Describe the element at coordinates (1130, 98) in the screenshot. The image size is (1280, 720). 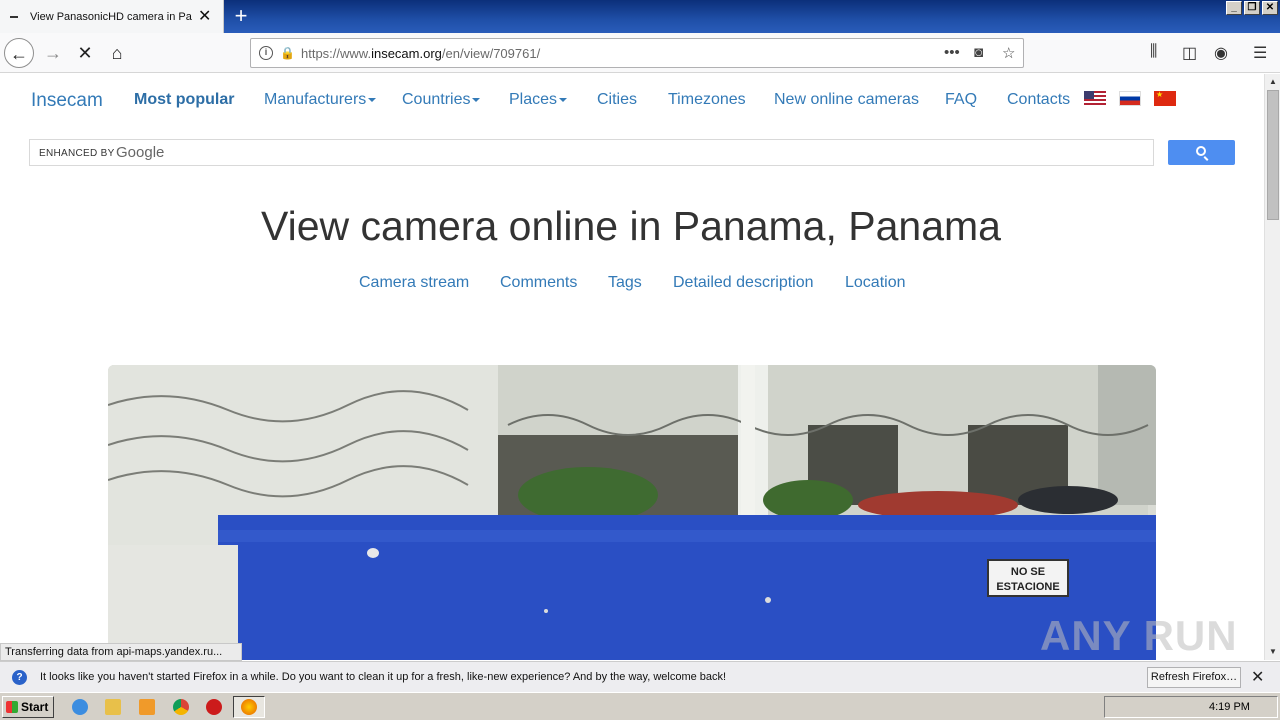
I see `flag-ru-icon` at that location.